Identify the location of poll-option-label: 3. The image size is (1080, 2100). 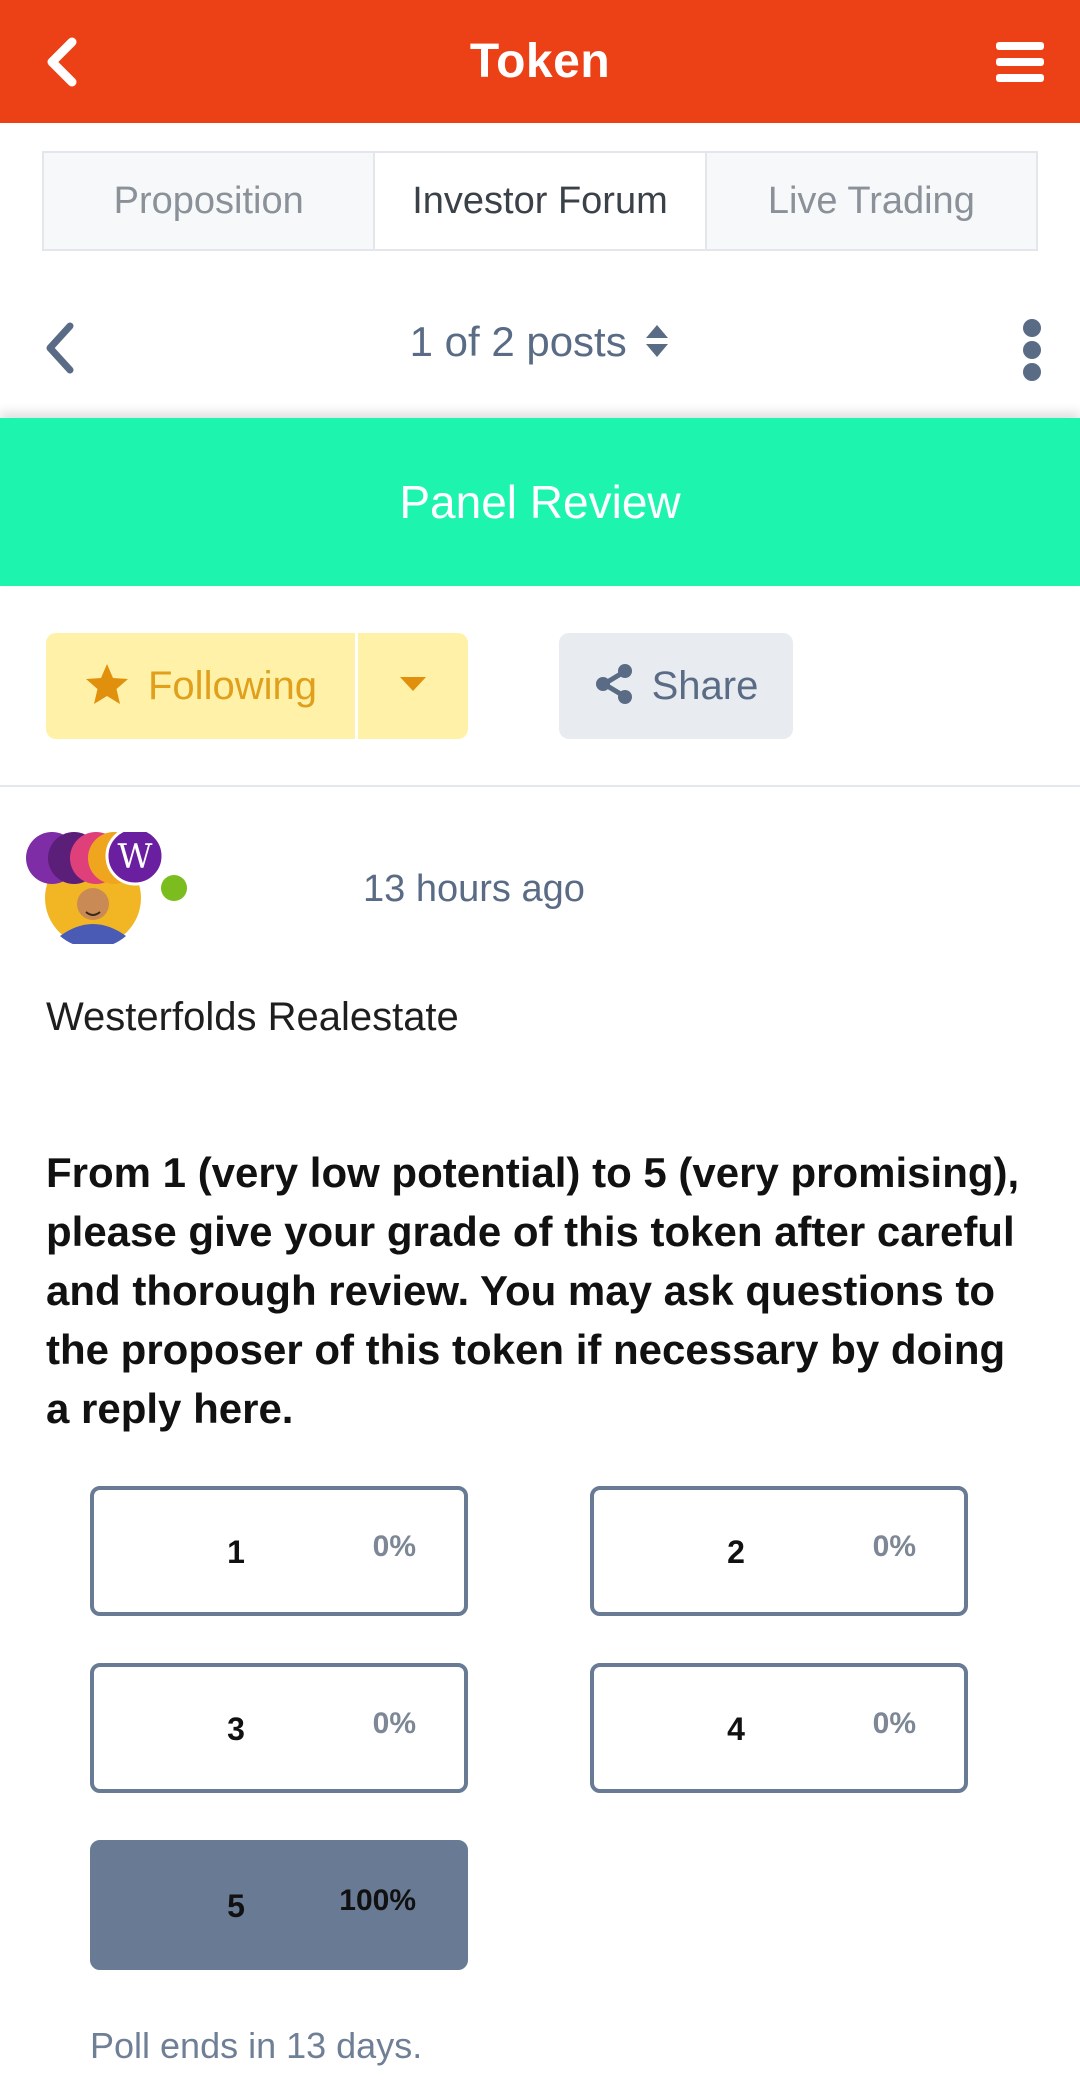
(236, 1729).